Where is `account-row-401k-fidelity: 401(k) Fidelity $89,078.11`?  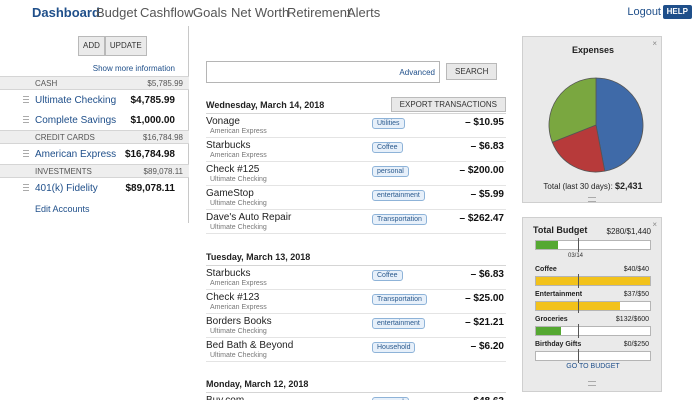
account-row-401k-fidelity: 401(k) Fidelity $89,078.11 is located at coordinates (94, 188).